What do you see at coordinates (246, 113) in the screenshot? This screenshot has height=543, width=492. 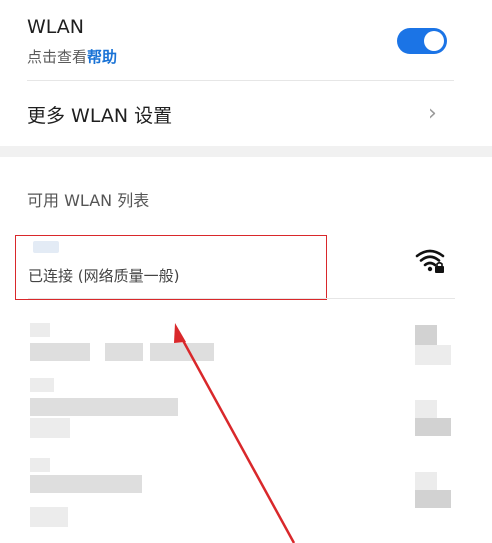 I see `more-wlan-settings-row: 更多 WLAN 设置 ›` at bounding box center [246, 113].